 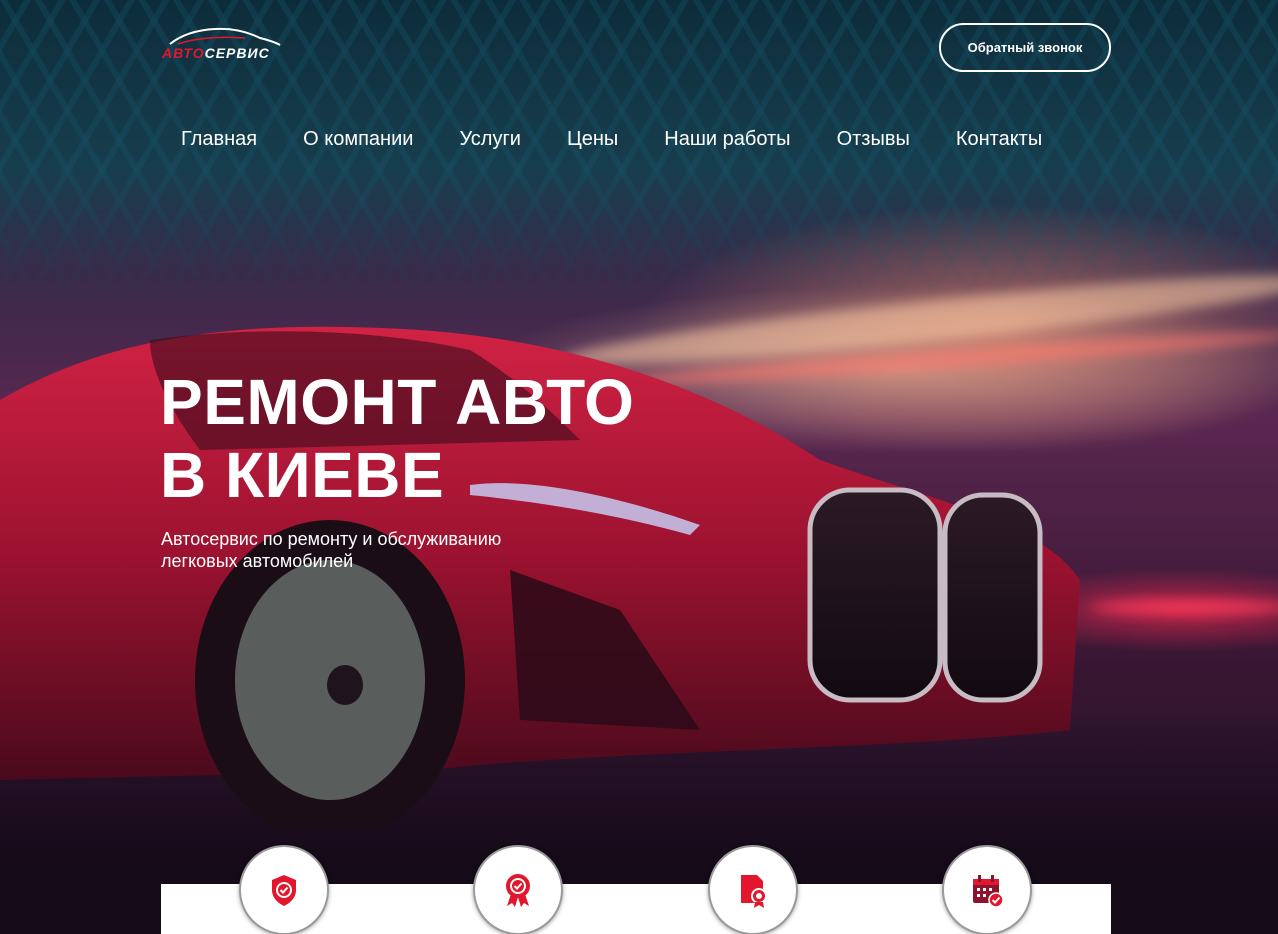 I want to click on hero-title-line1: РЕМОНТ АВТО, so click(x=397, y=402).